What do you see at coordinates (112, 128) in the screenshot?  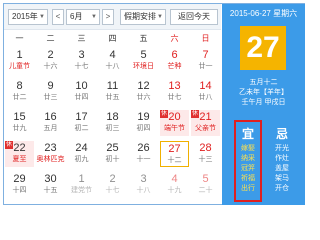 I see `day-lunar: 初三` at bounding box center [112, 128].